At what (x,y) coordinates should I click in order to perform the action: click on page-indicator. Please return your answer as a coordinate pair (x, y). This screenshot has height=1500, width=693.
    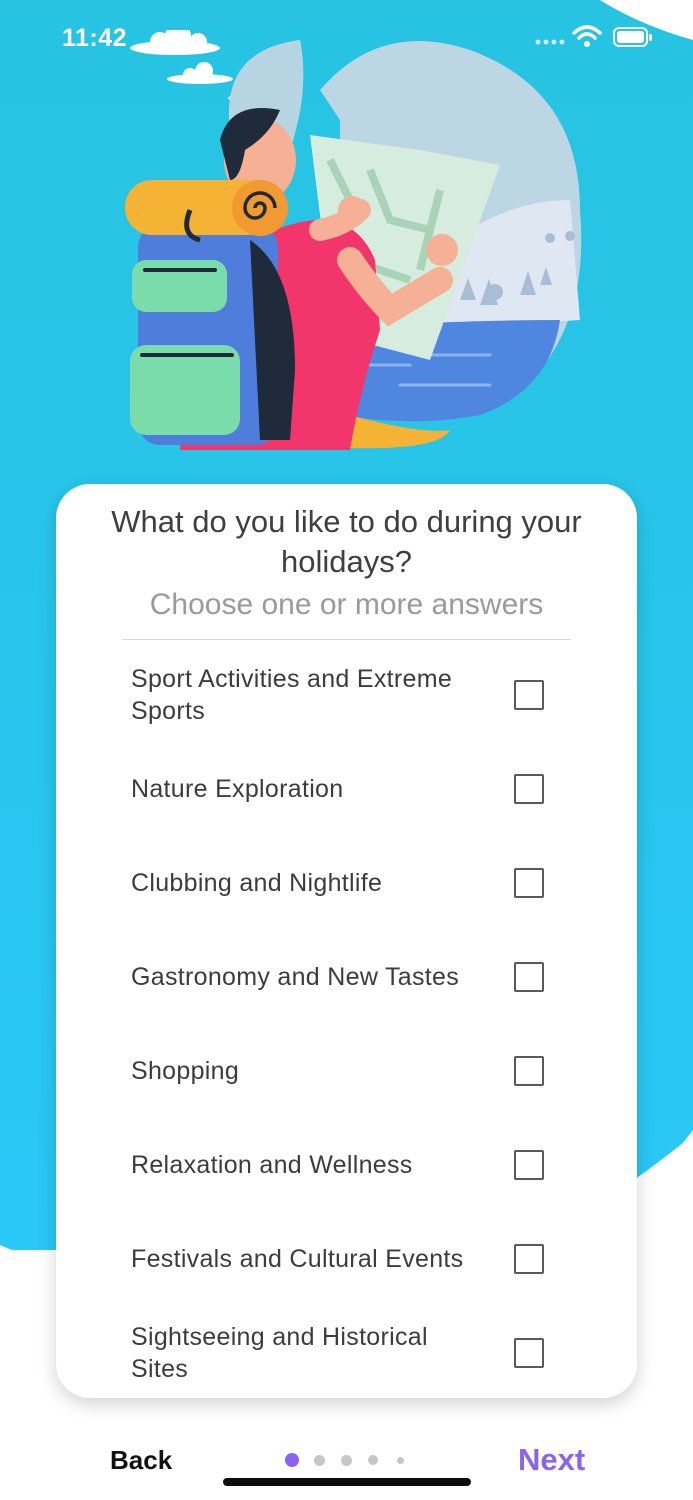
    Looking at the image, I should click on (350, 1461).